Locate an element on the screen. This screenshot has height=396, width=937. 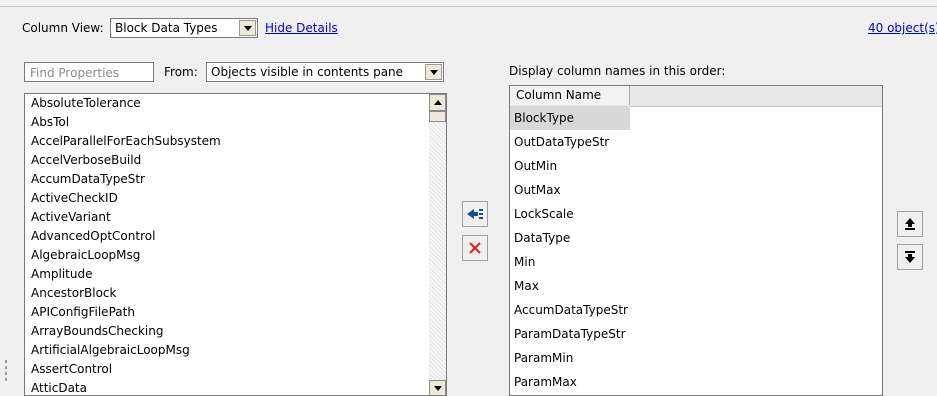
property-item: AccelVerboseBuild is located at coordinates (123, 160).